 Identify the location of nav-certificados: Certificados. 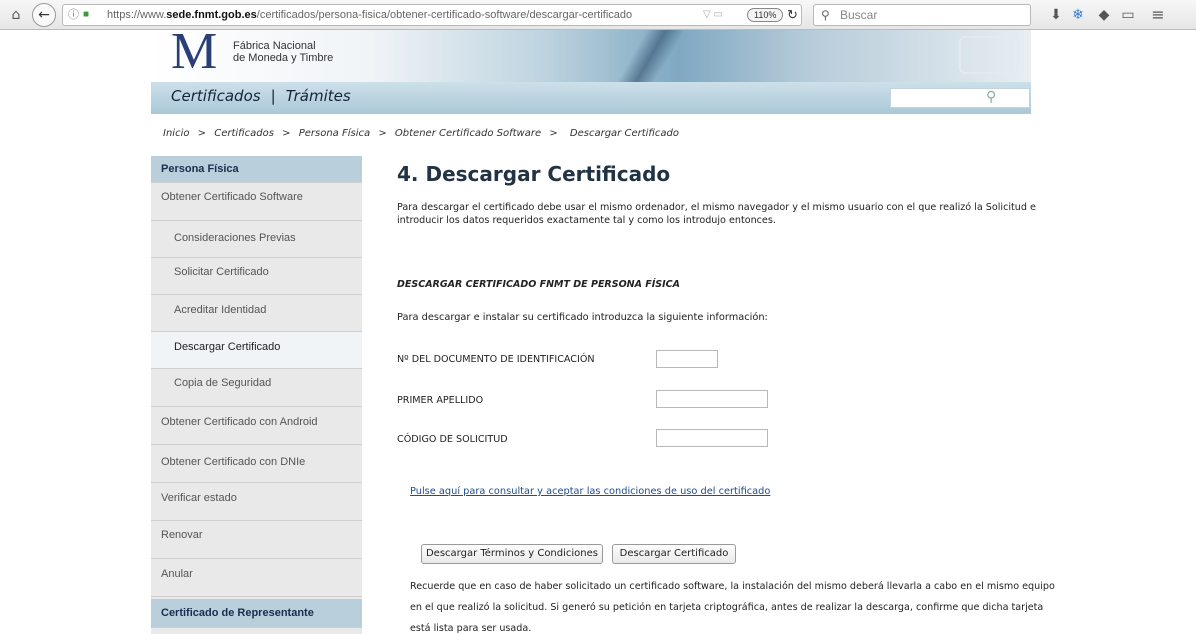
(216, 96).